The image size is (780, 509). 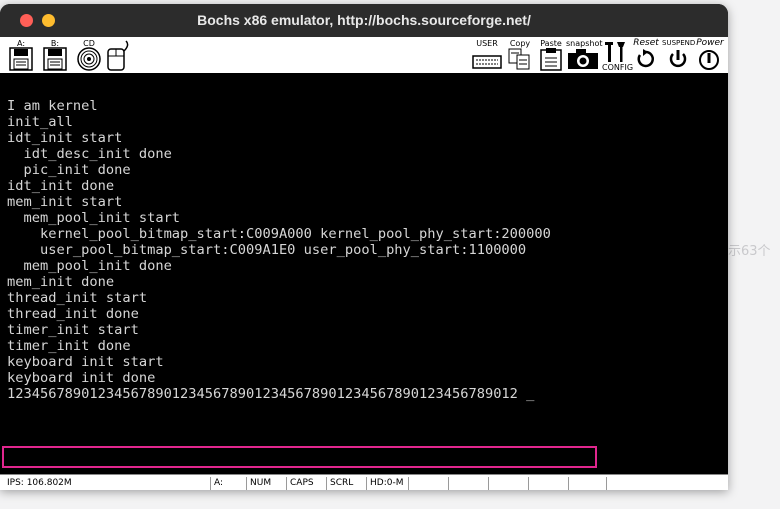 What do you see at coordinates (709, 60) in the screenshot?
I see `power-icon` at bounding box center [709, 60].